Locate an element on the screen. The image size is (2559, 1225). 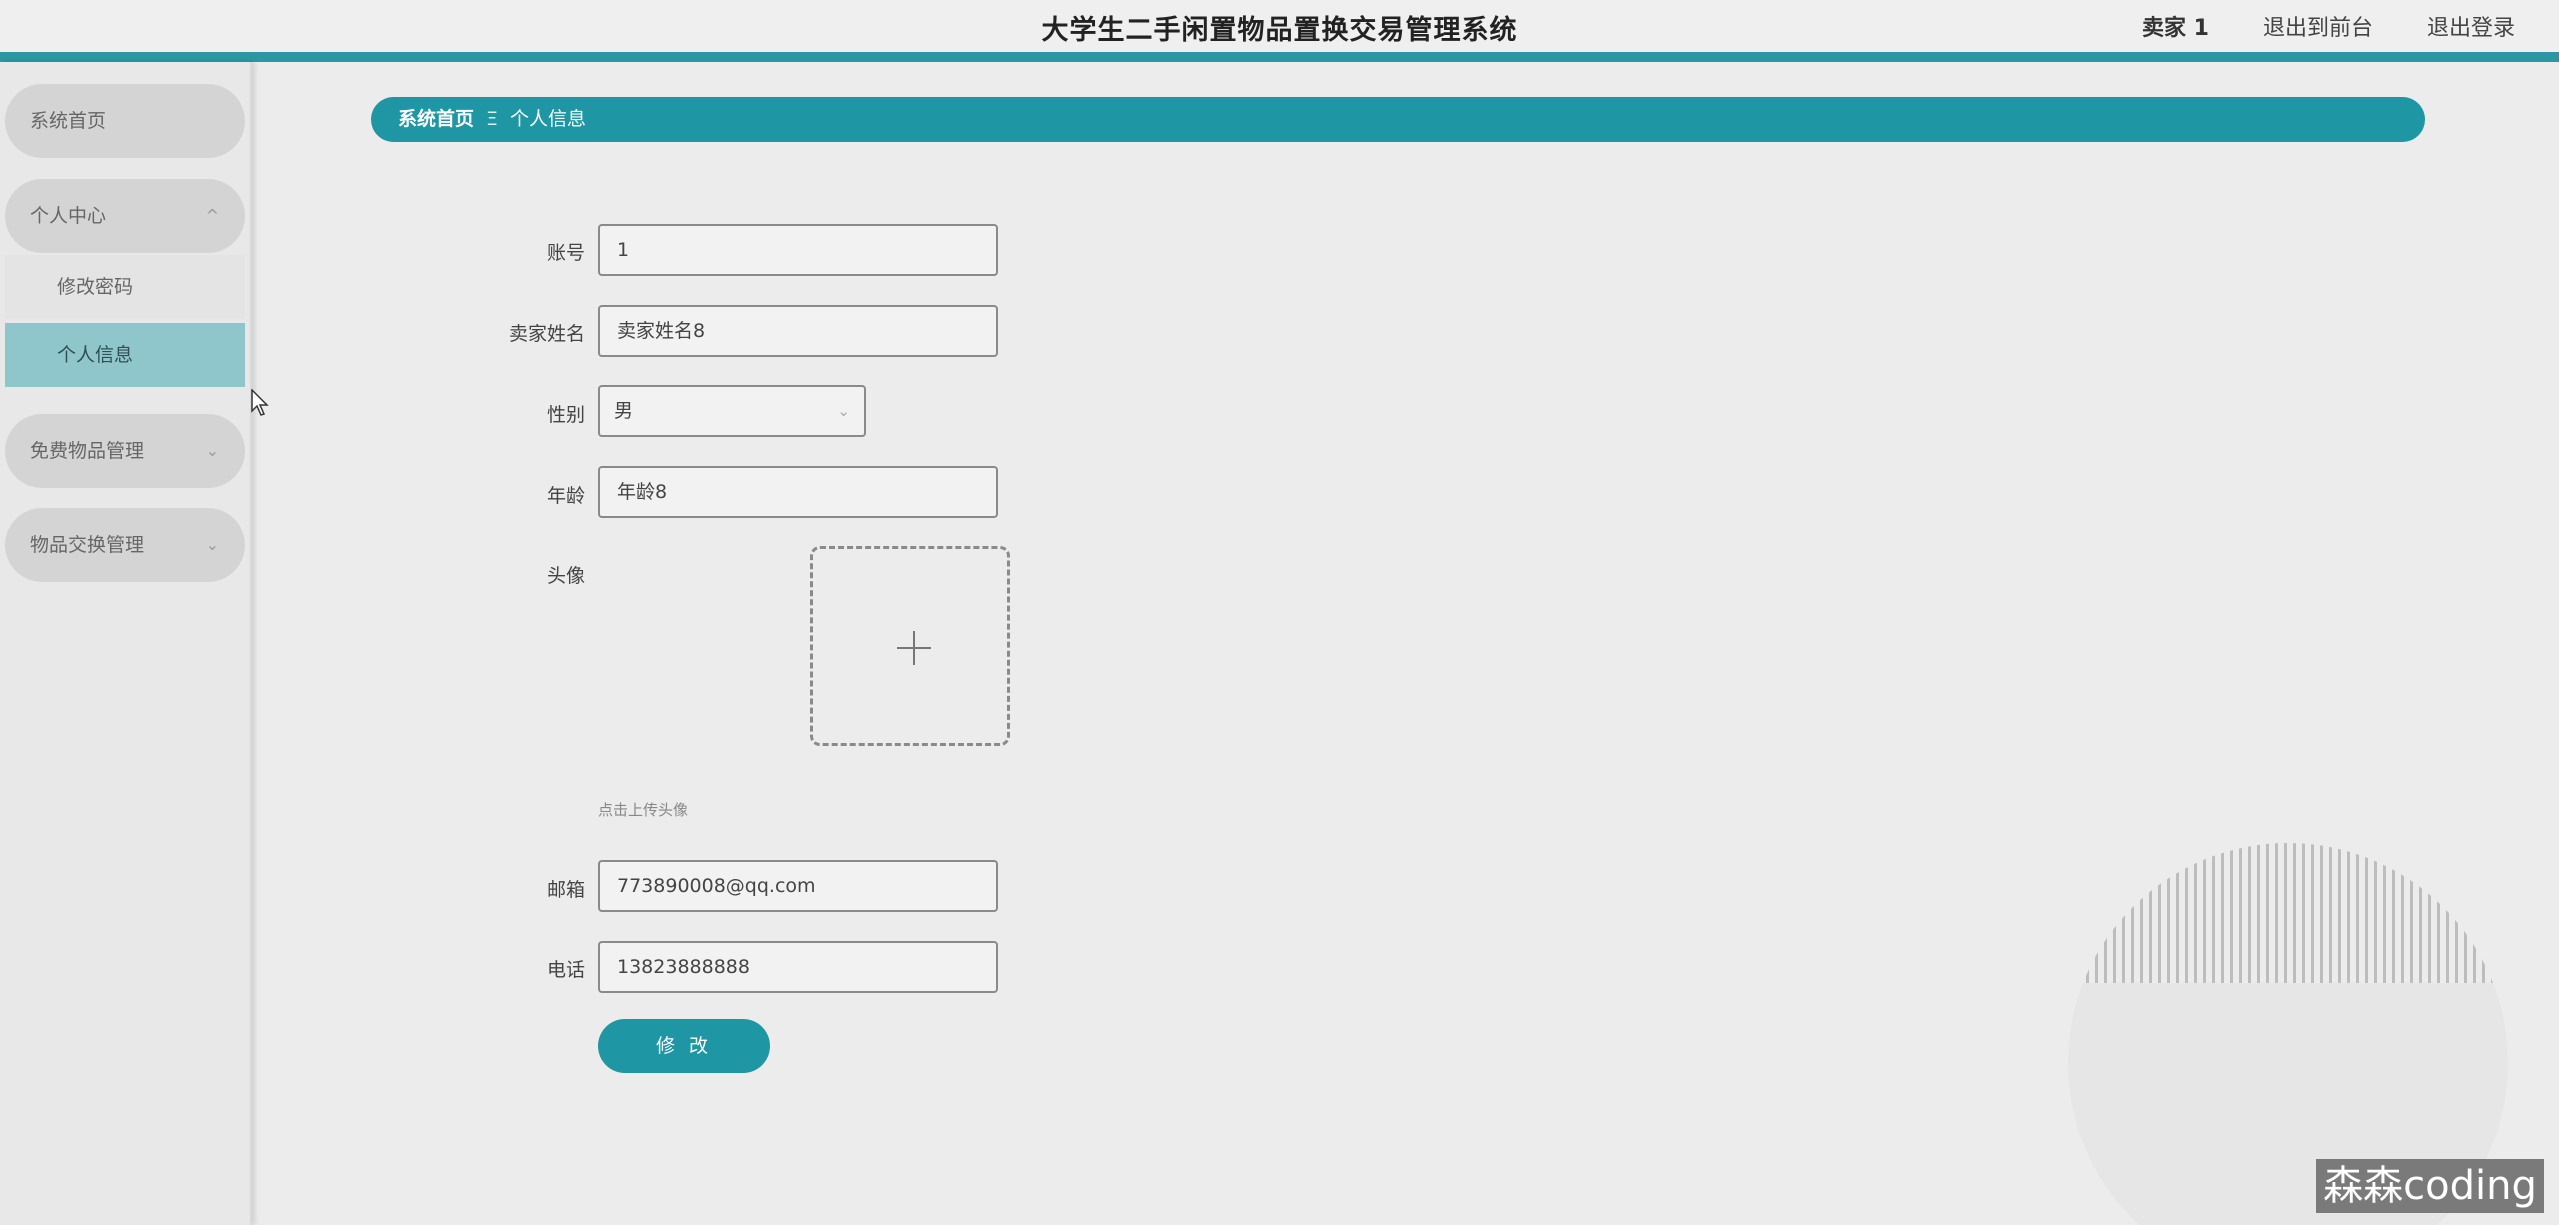
sidebar-item-item-exchange: 物品交换管理 ⌄ is located at coordinates (125, 545).